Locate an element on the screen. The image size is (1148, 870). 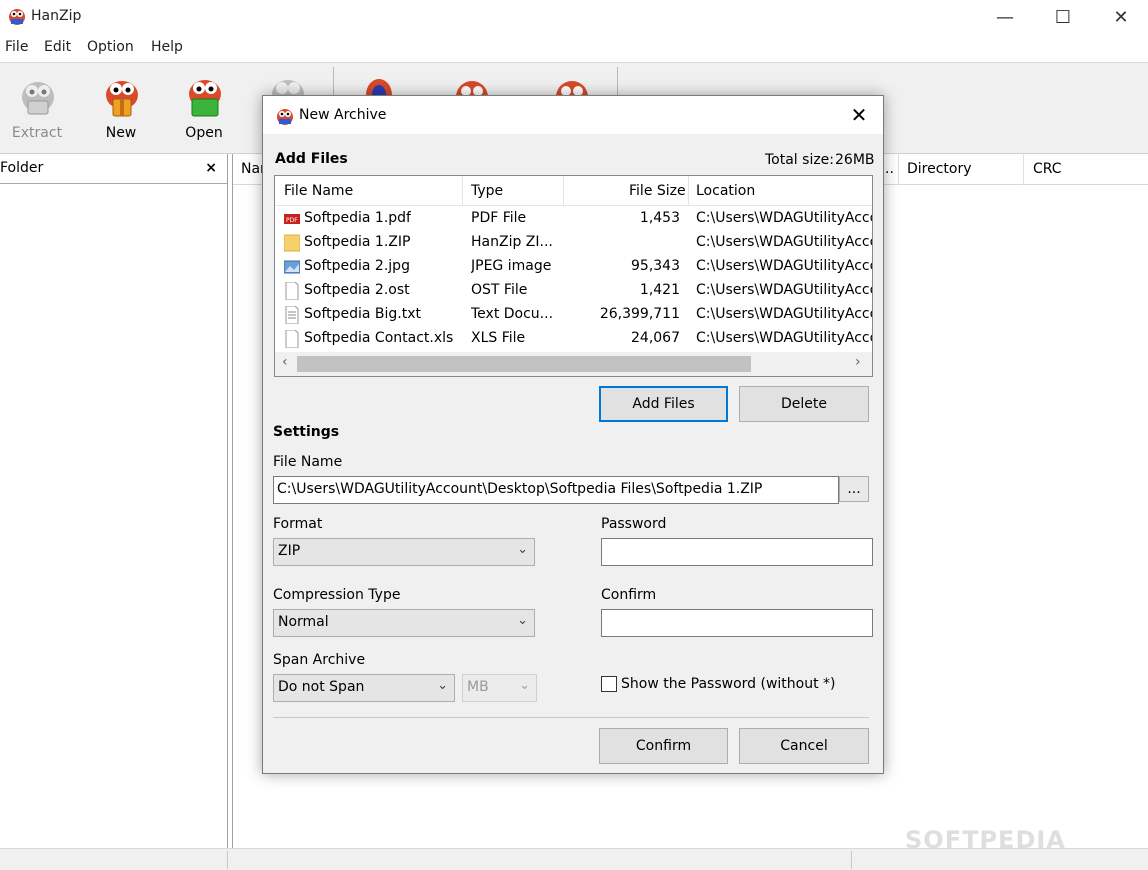
image-file-icon is located at coordinates (292, 267).